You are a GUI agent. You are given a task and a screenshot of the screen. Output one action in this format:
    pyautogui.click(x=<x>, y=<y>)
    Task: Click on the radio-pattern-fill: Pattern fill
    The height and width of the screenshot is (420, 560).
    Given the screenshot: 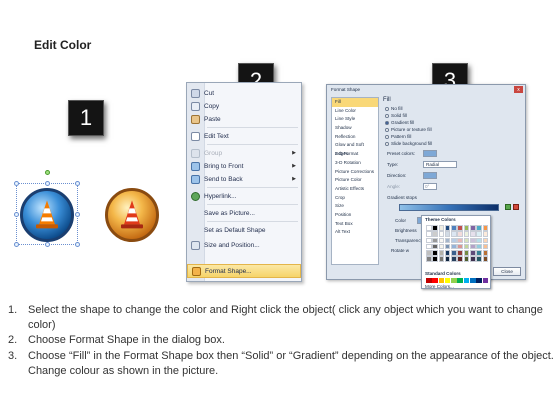 What is the action you would take?
    pyautogui.click(x=398, y=136)
    